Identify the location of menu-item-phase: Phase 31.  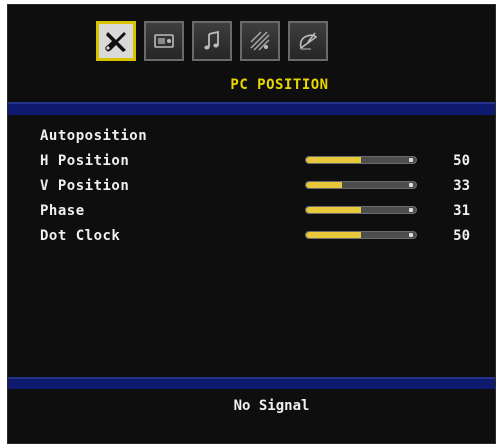
(255, 210).